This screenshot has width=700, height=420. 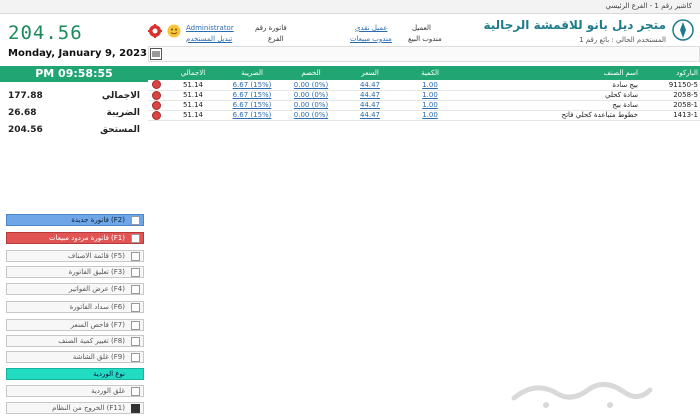 What do you see at coordinates (550, 105) in the screenshot?
I see `cell-name: سادة بيج` at bounding box center [550, 105].